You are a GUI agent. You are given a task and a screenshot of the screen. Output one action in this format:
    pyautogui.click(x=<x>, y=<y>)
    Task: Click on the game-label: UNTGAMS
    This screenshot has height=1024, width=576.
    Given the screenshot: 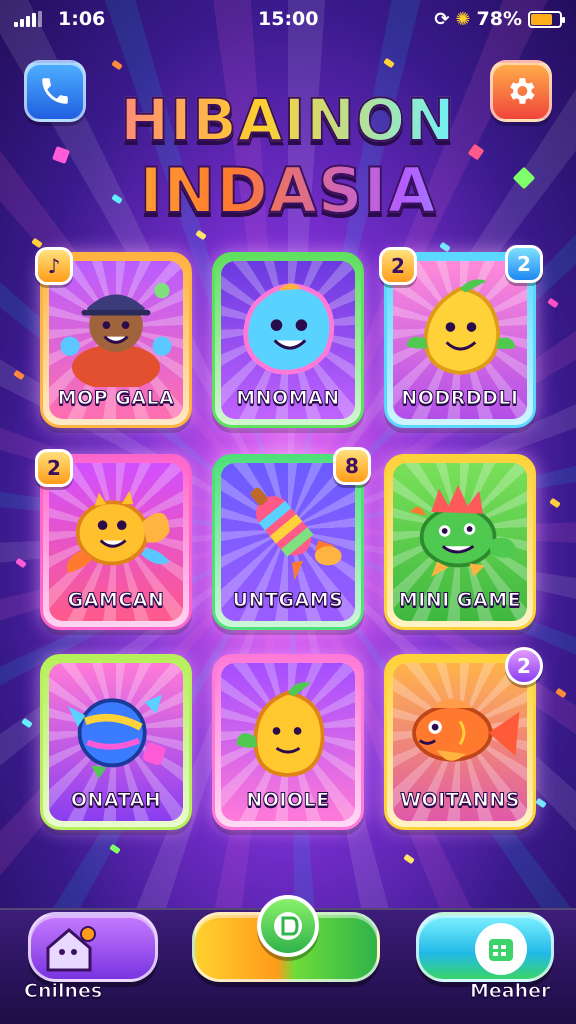 What is the action you would take?
    pyautogui.click(x=288, y=600)
    